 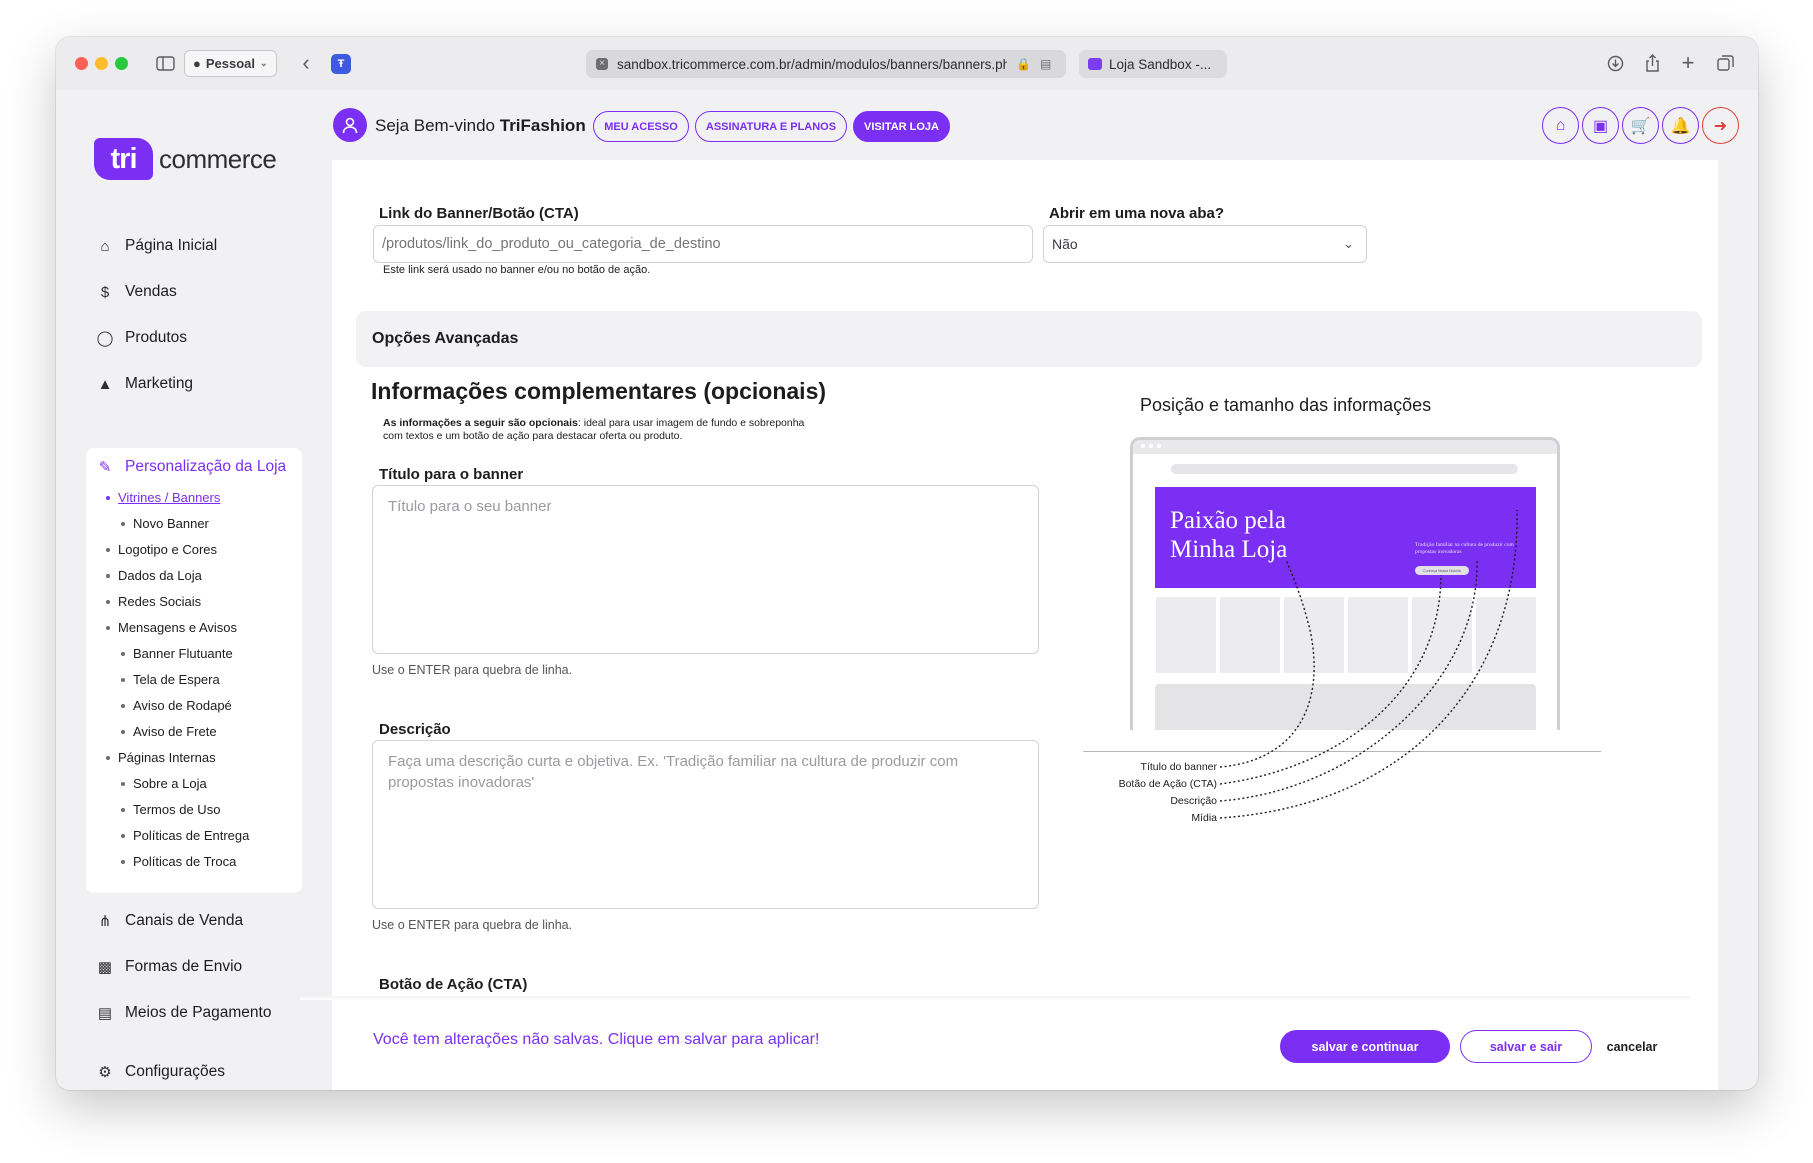 I want to click on leader-descricao, so click(x=1348, y=680).